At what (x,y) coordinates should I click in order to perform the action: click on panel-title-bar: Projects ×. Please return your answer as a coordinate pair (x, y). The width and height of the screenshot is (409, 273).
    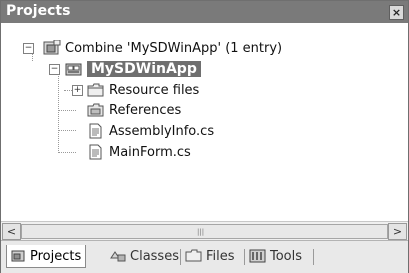
    Looking at the image, I should click on (204, 12).